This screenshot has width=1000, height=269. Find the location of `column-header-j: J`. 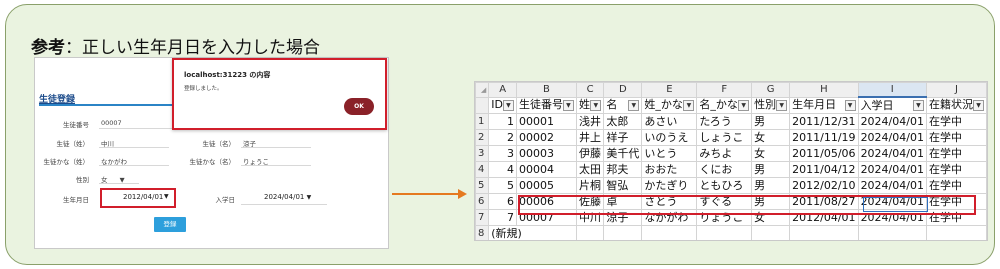

column-header-j: J is located at coordinates (956, 90).